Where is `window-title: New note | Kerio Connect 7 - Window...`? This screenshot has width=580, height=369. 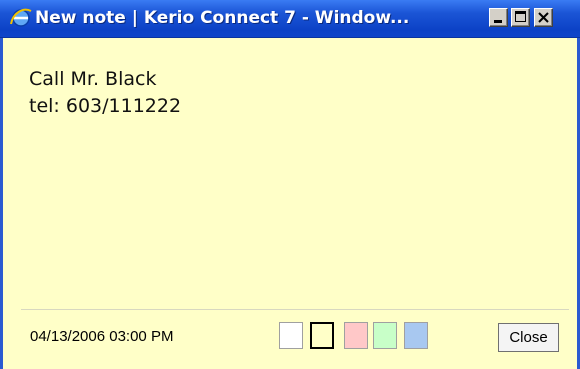 window-title: New note | Kerio Connect 7 - Window... is located at coordinates (222, 18).